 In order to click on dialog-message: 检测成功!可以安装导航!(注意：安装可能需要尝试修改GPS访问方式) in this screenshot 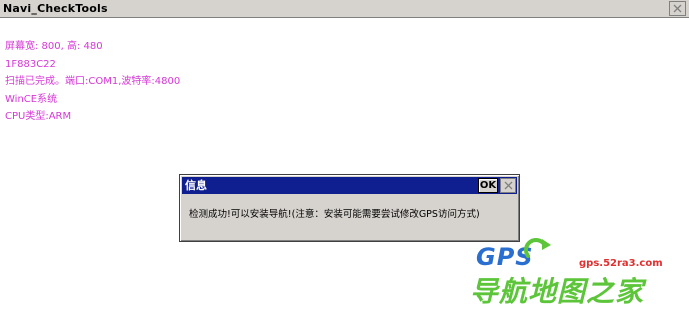, I will do `click(334, 214)`.